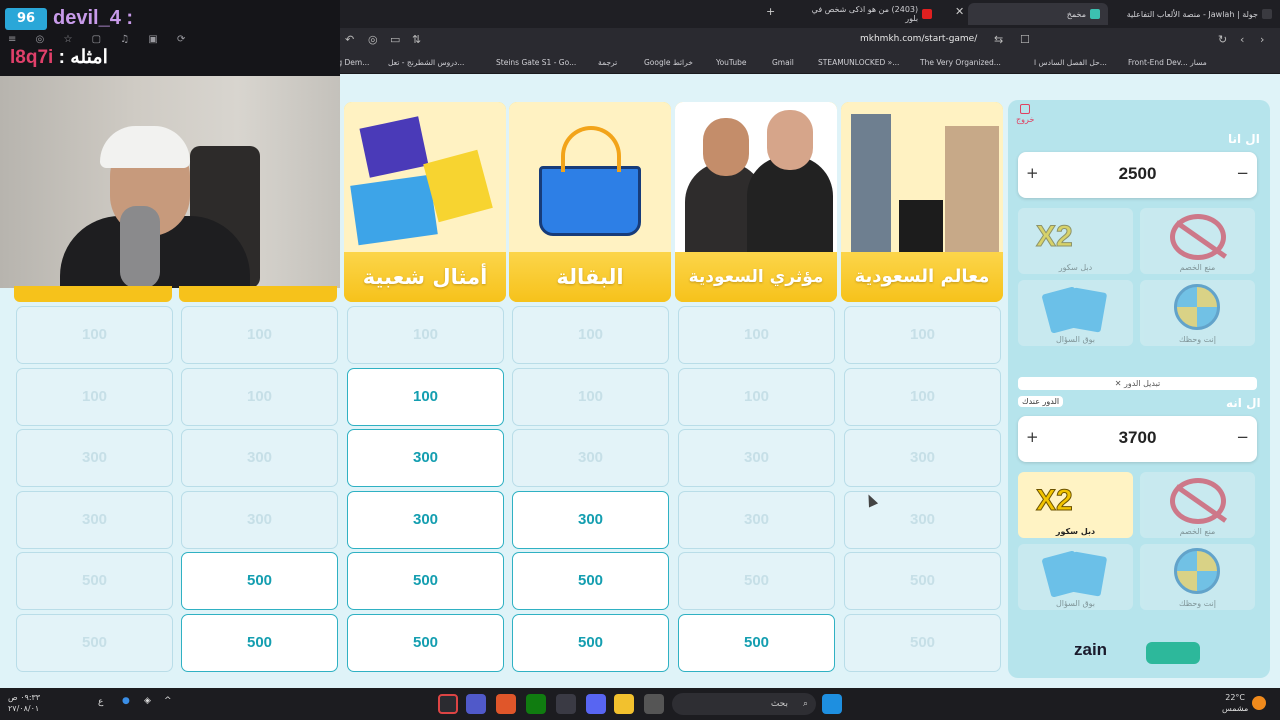  What do you see at coordinates (1091, 649) in the screenshot?
I see `zain-logo: zain` at bounding box center [1091, 649].